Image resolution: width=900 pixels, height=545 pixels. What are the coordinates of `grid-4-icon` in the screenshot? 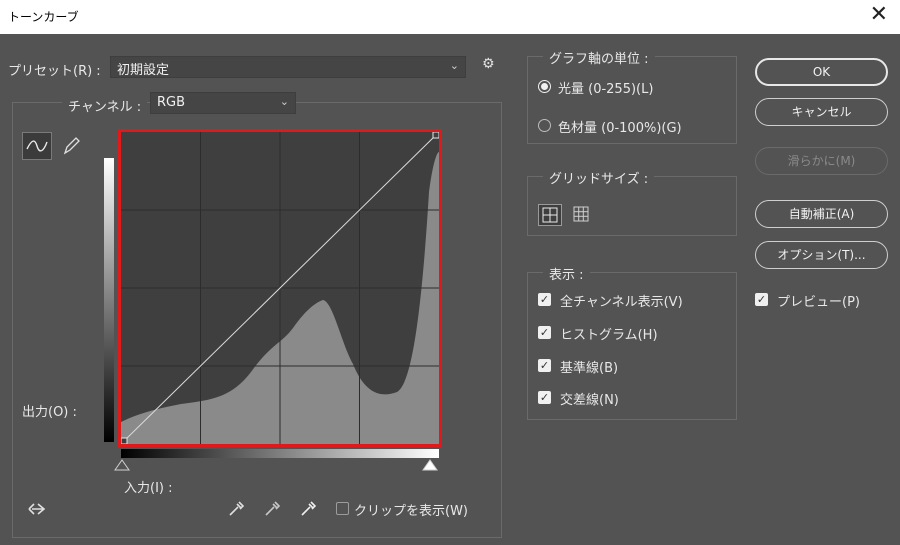 It's located at (550, 215).